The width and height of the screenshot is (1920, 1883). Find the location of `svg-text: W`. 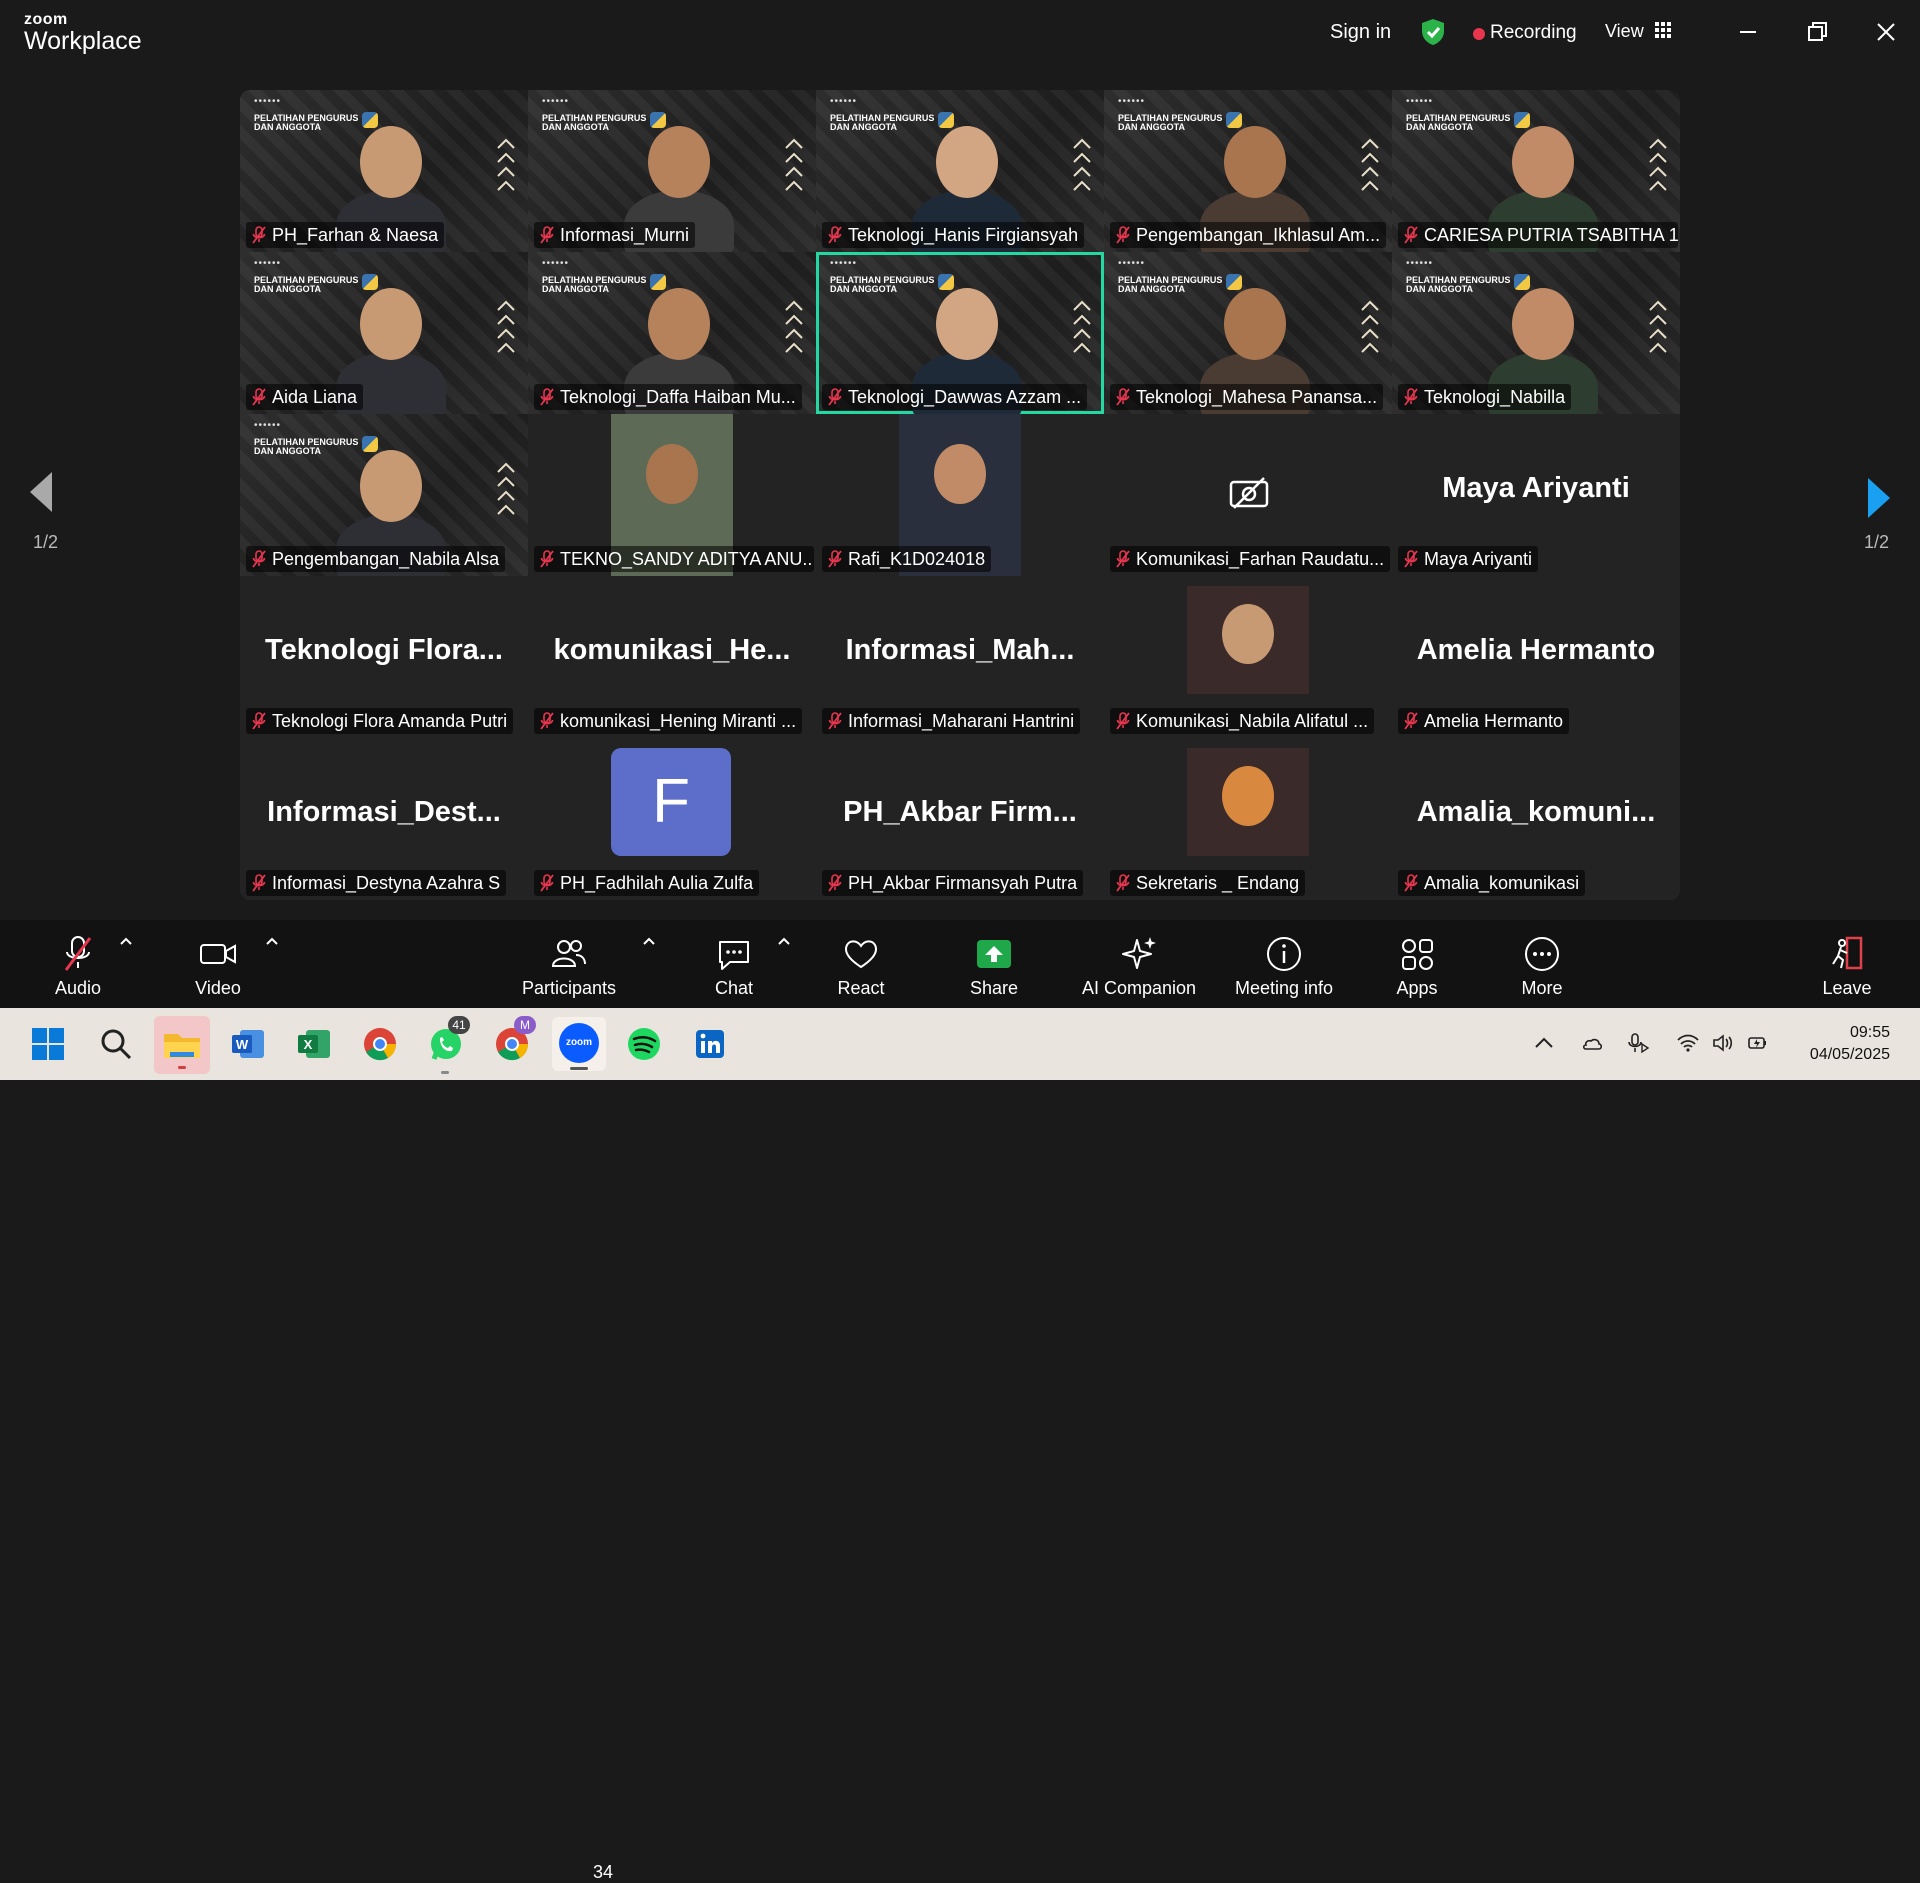

svg-text: W is located at coordinates (242, 1044).